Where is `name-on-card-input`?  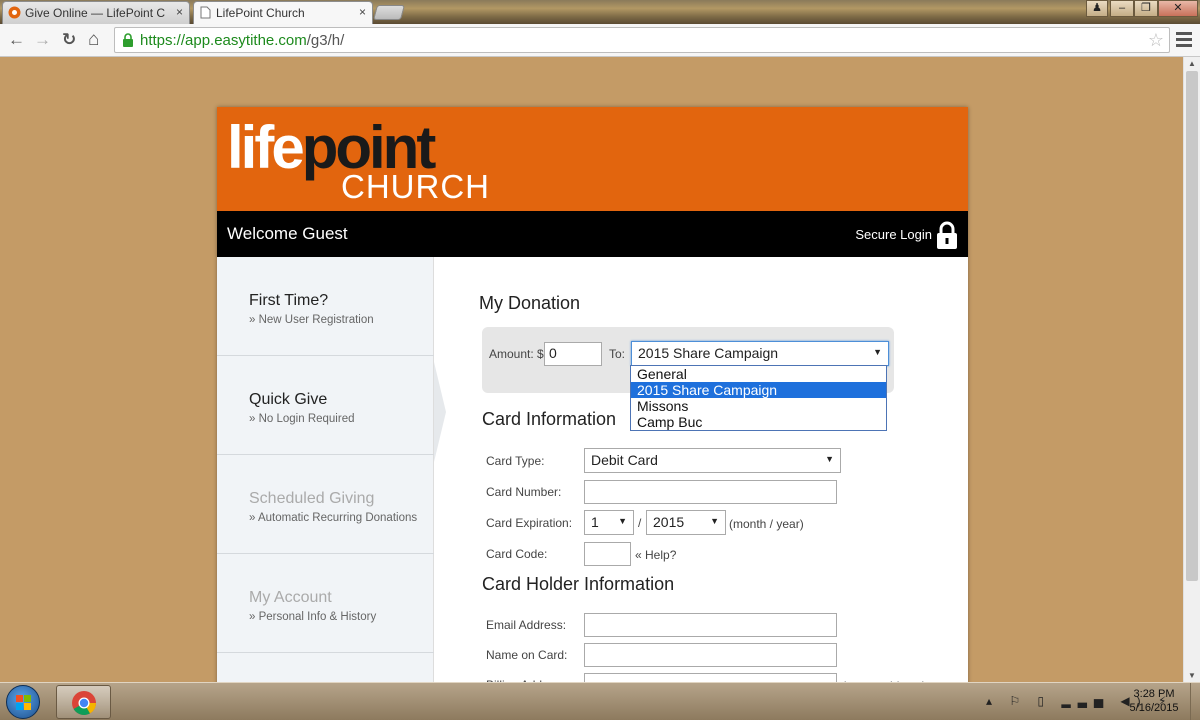
name-on-card-input is located at coordinates (710, 655).